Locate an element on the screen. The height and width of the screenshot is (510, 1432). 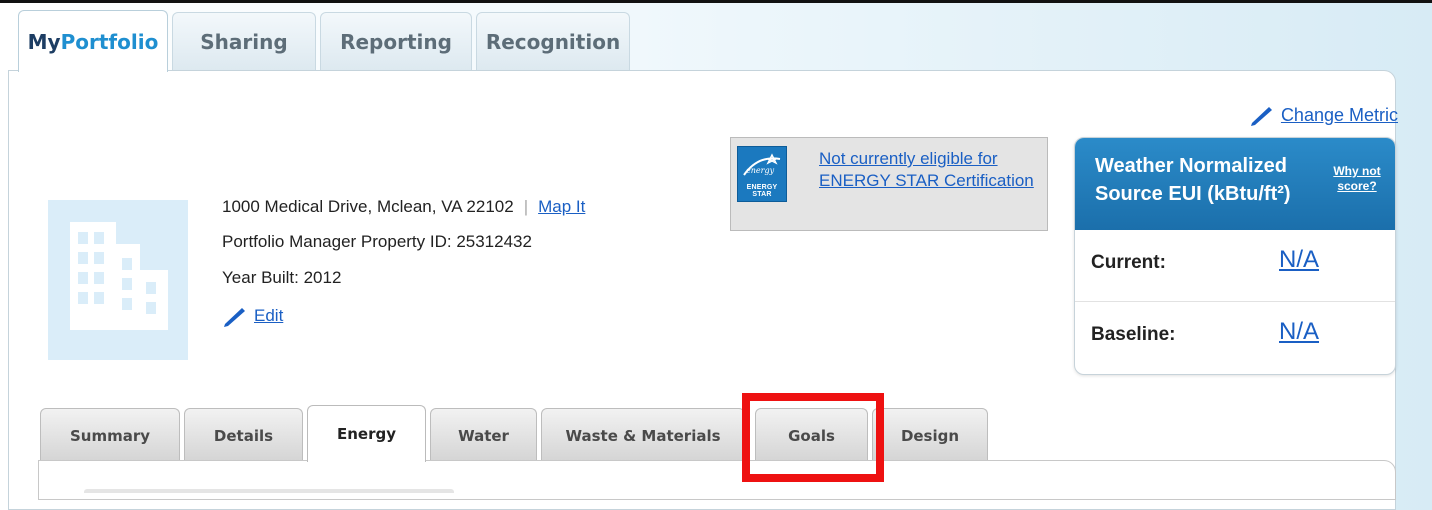
tab-water: Water is located at coordinates (483, 435).